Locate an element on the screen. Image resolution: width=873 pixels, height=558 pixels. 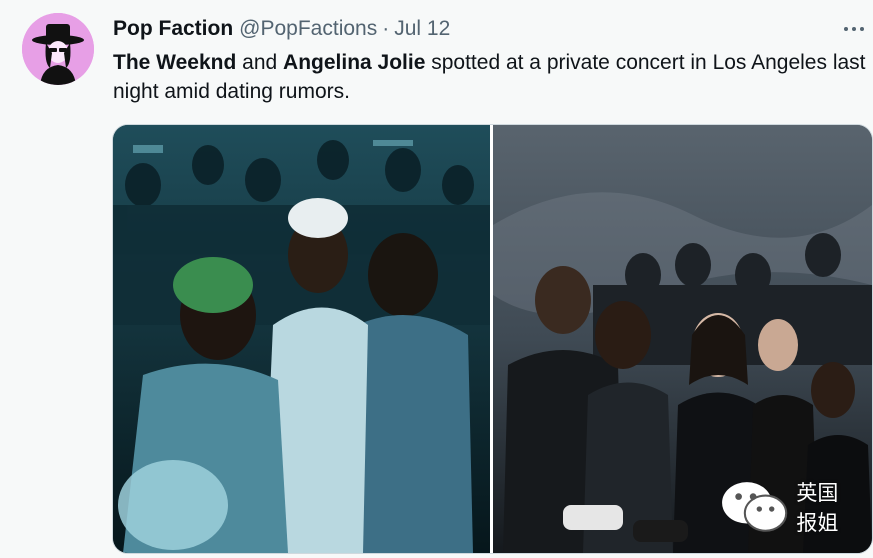
more-options-button is located at coordinates (854, 29).